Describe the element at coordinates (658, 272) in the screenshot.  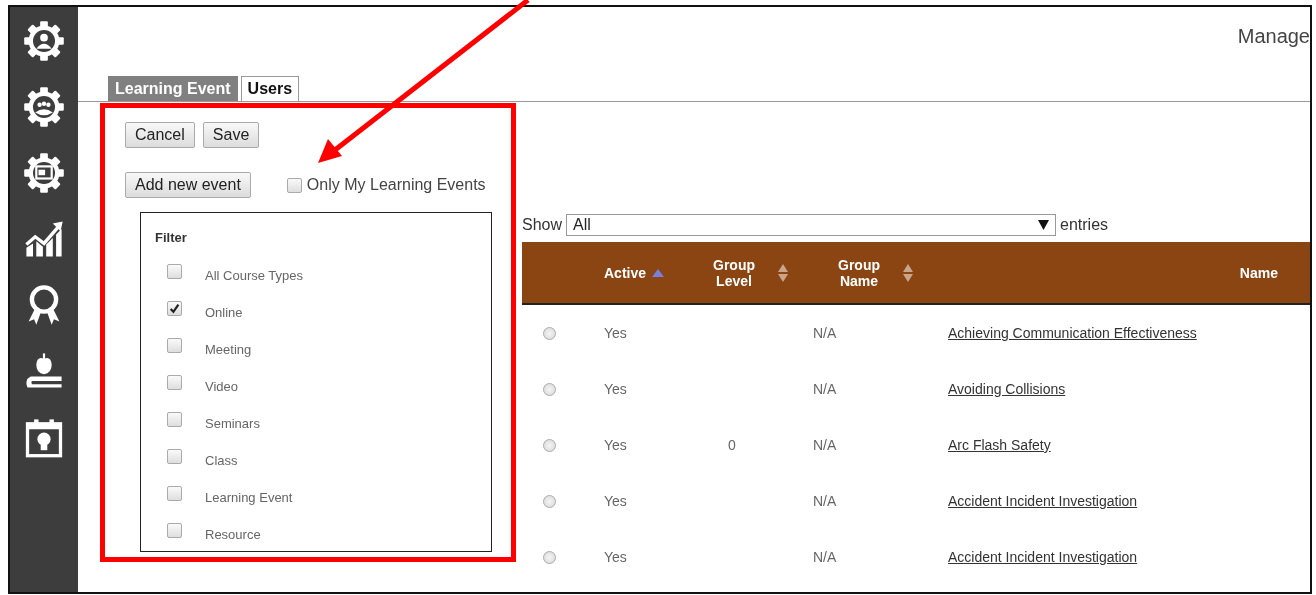
I see `sort-ascending-icon` at that location.